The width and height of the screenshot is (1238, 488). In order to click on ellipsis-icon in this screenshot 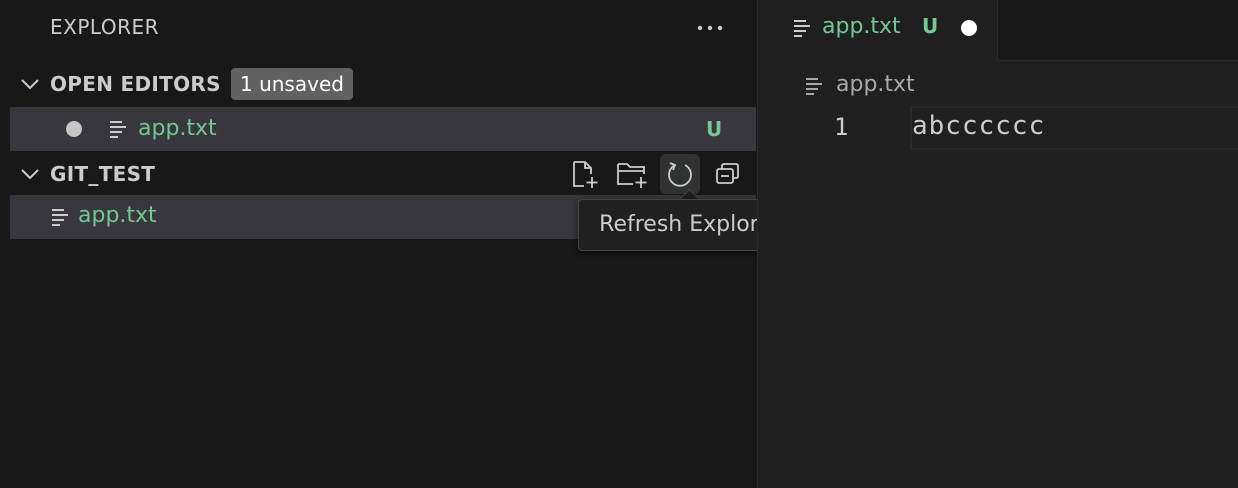, I will do `click(710, 28)`.